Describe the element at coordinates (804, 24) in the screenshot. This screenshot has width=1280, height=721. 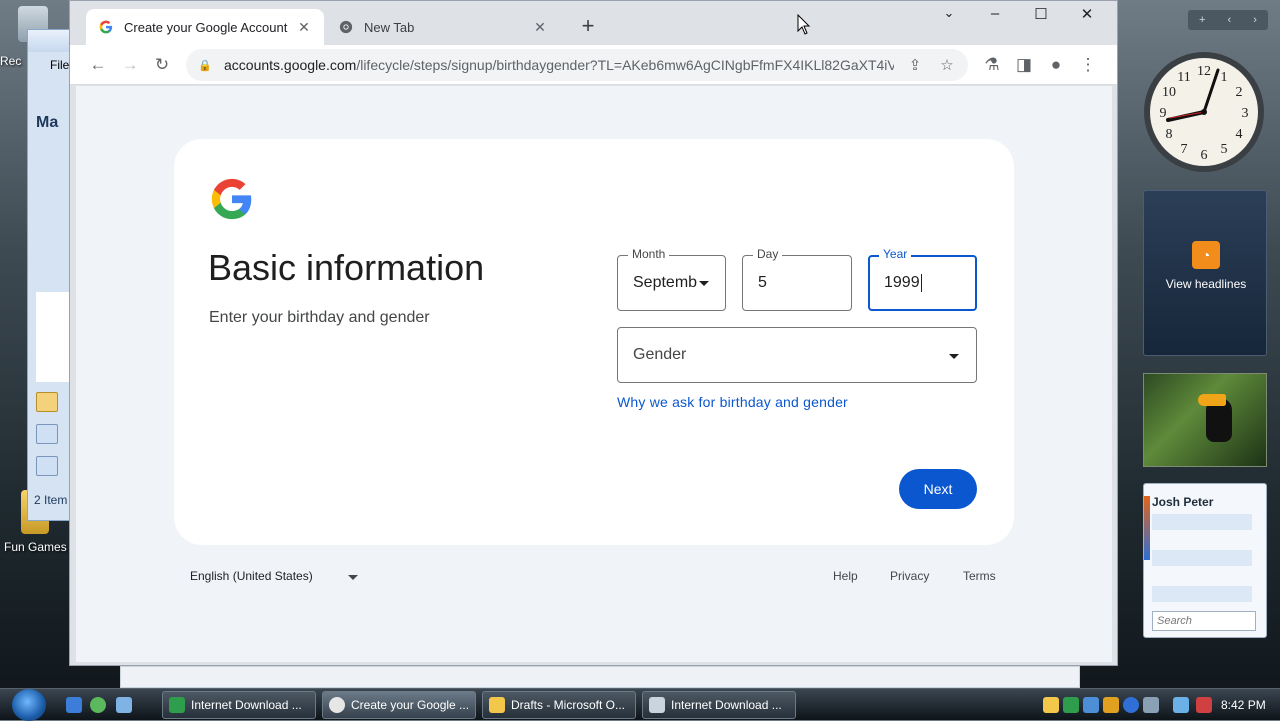
I see `mouse-cursor-icon` at that location.